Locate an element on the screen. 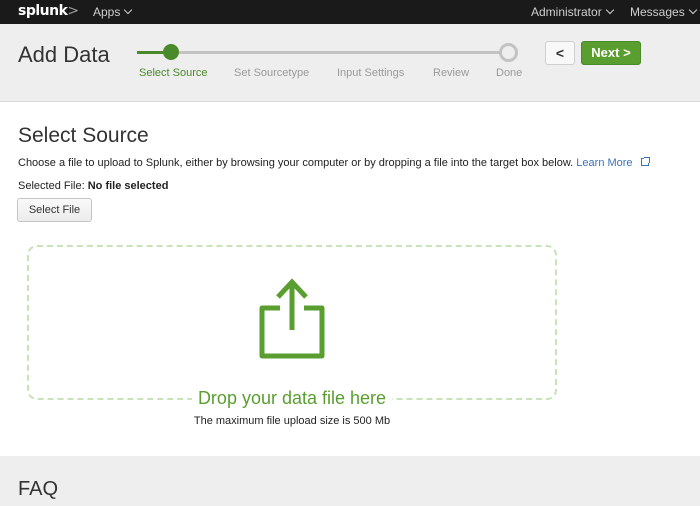  select-file-button: Select File is located at coordinates (54, 210).